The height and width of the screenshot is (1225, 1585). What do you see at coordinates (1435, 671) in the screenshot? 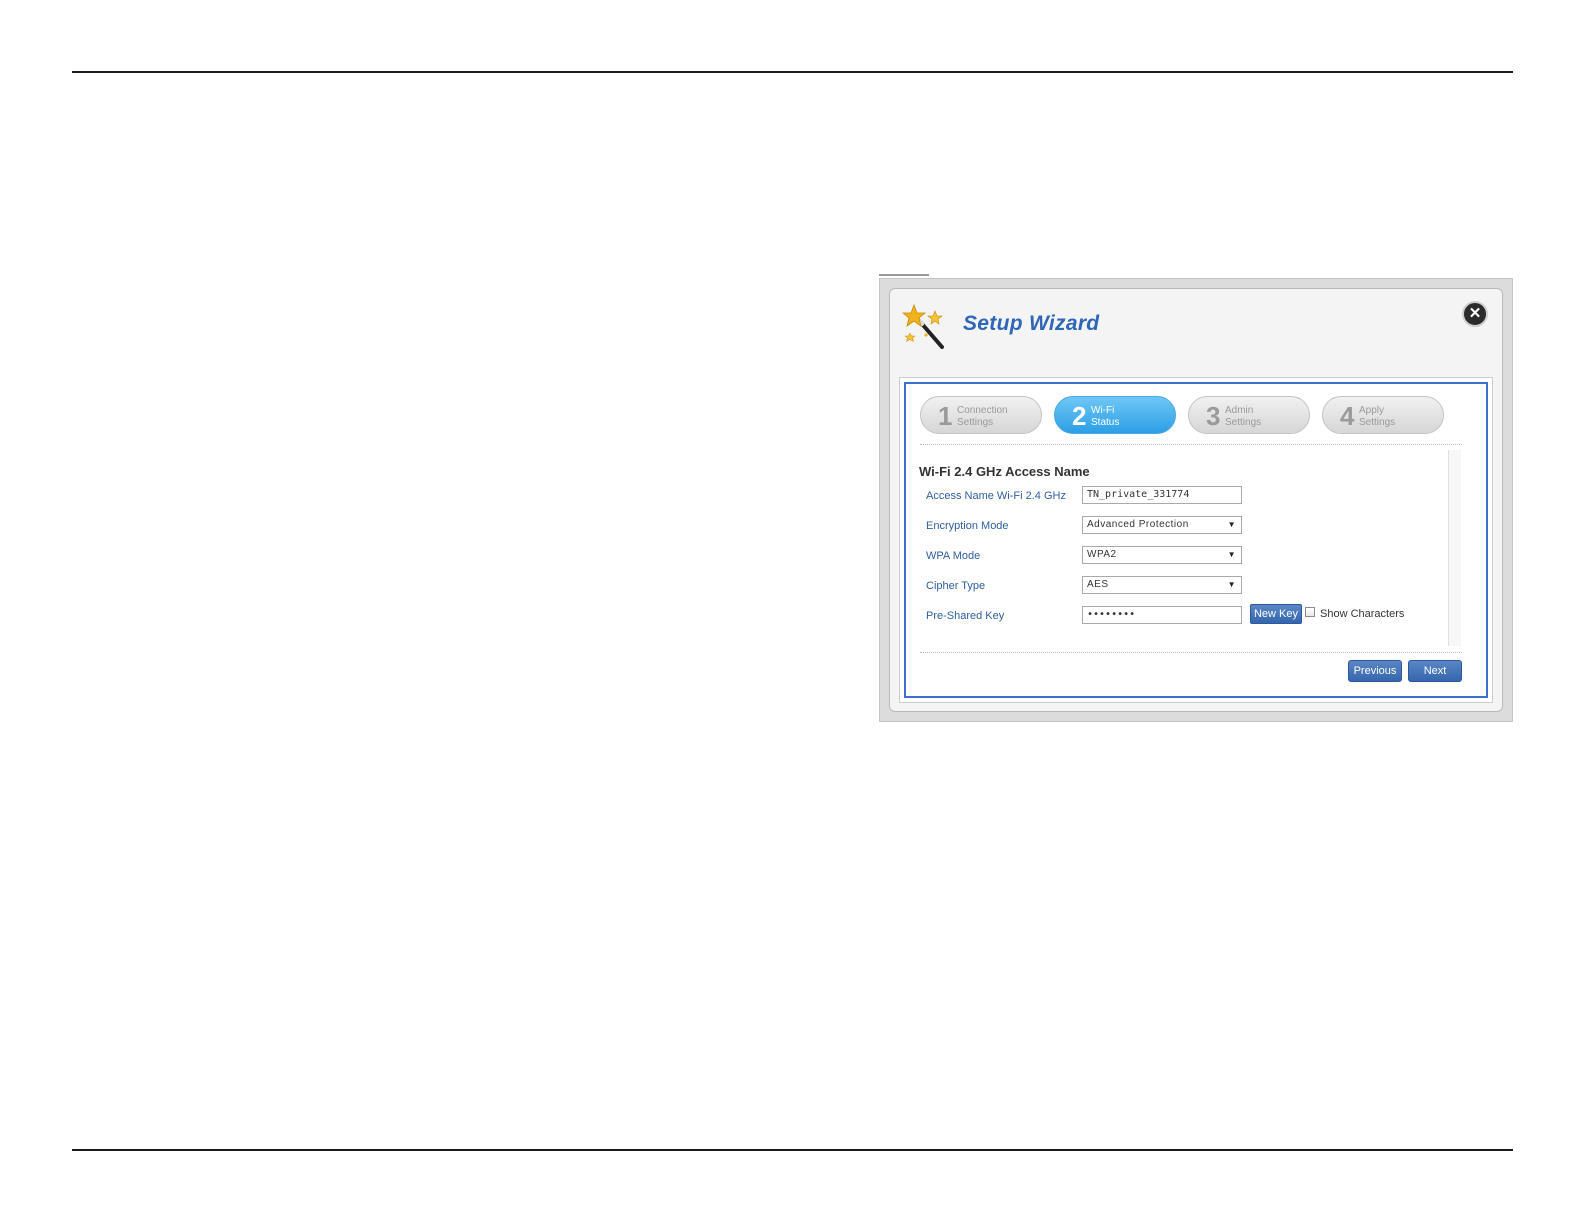
I see `next-button: Next` at bounding box center [1435, 671].